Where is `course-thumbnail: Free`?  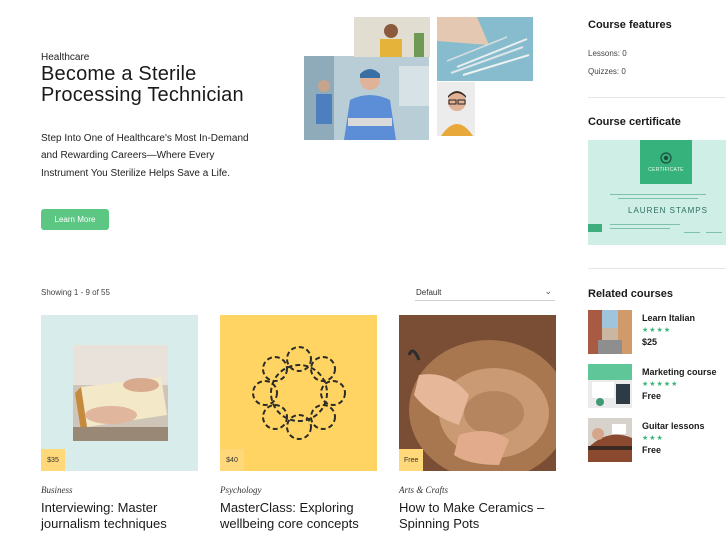
course-thumbnail: Free is located at coordinates (477, 393).